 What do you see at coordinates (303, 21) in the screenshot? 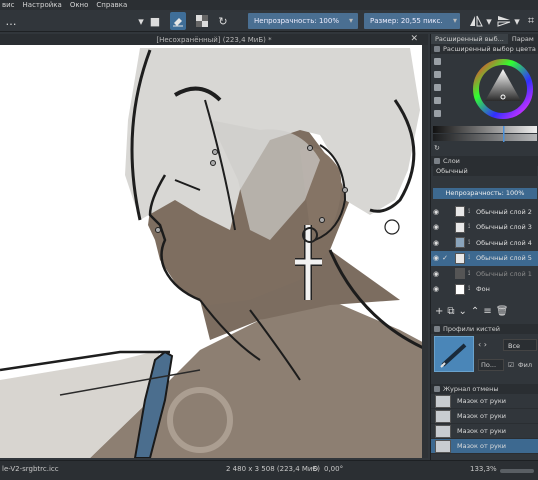
I see `opacity-slider: Непрозрачность: 100%` at bounding box center [303, 21].